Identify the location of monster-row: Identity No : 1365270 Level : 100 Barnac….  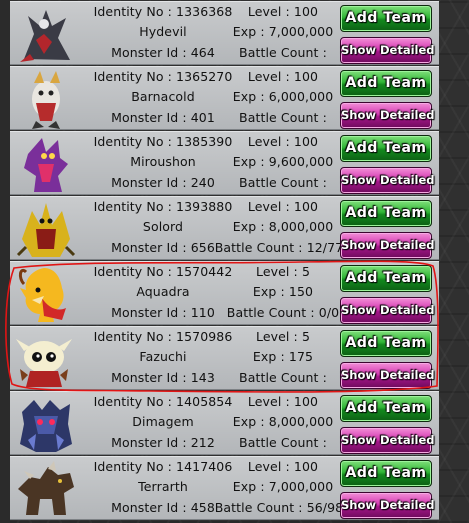
(224, 98).